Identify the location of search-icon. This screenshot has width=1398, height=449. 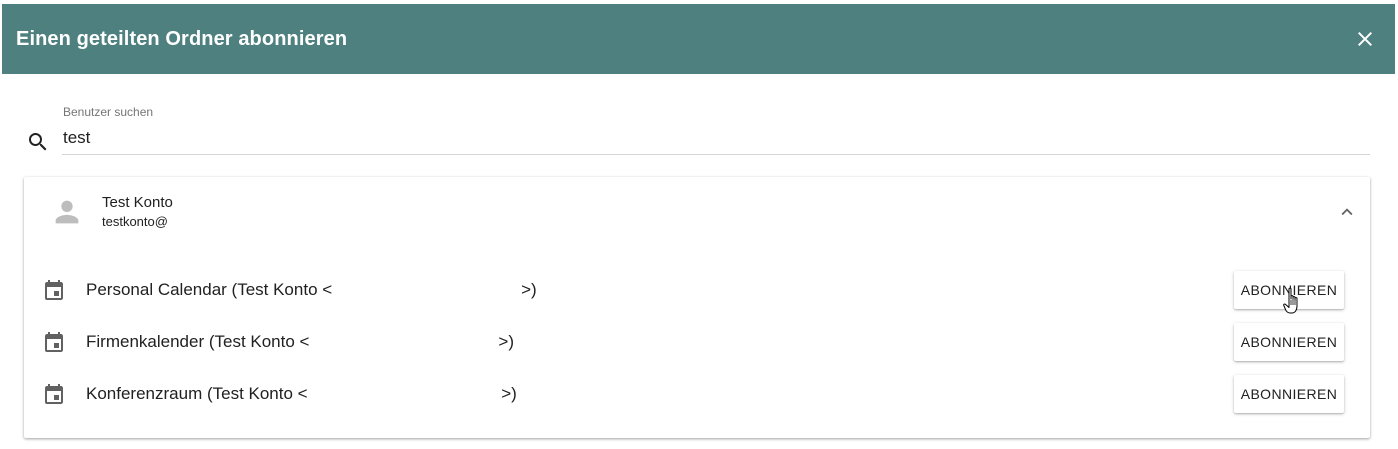
(38, 142).